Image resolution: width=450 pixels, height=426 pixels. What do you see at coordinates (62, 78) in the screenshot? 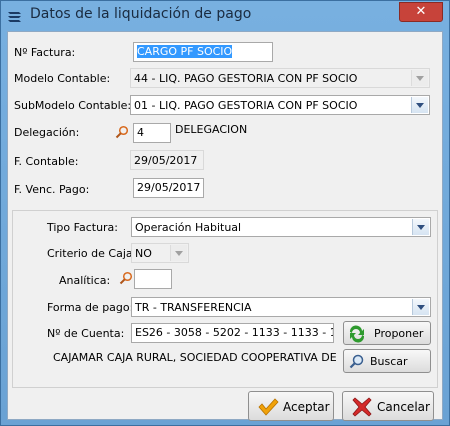
I see `modelo-label: Modelo Contable:` at bounding box center [62, 78].